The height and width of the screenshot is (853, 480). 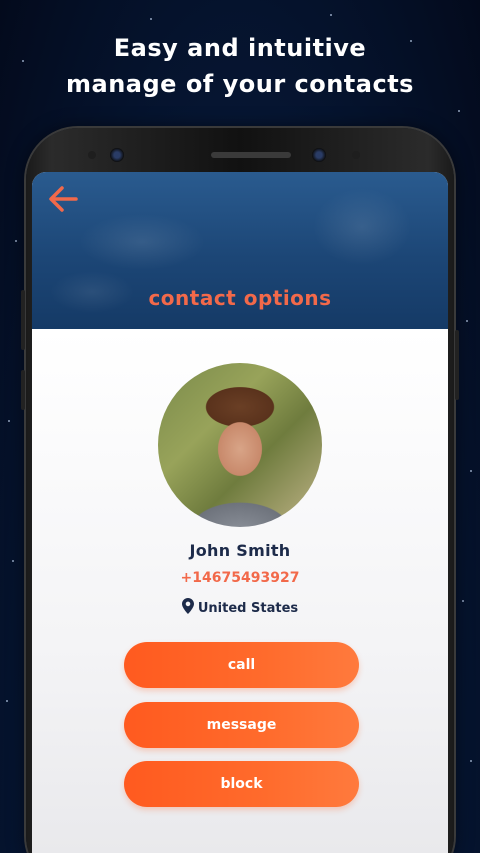 I want to click on map-pin-icon, so click(x=187, y=606).